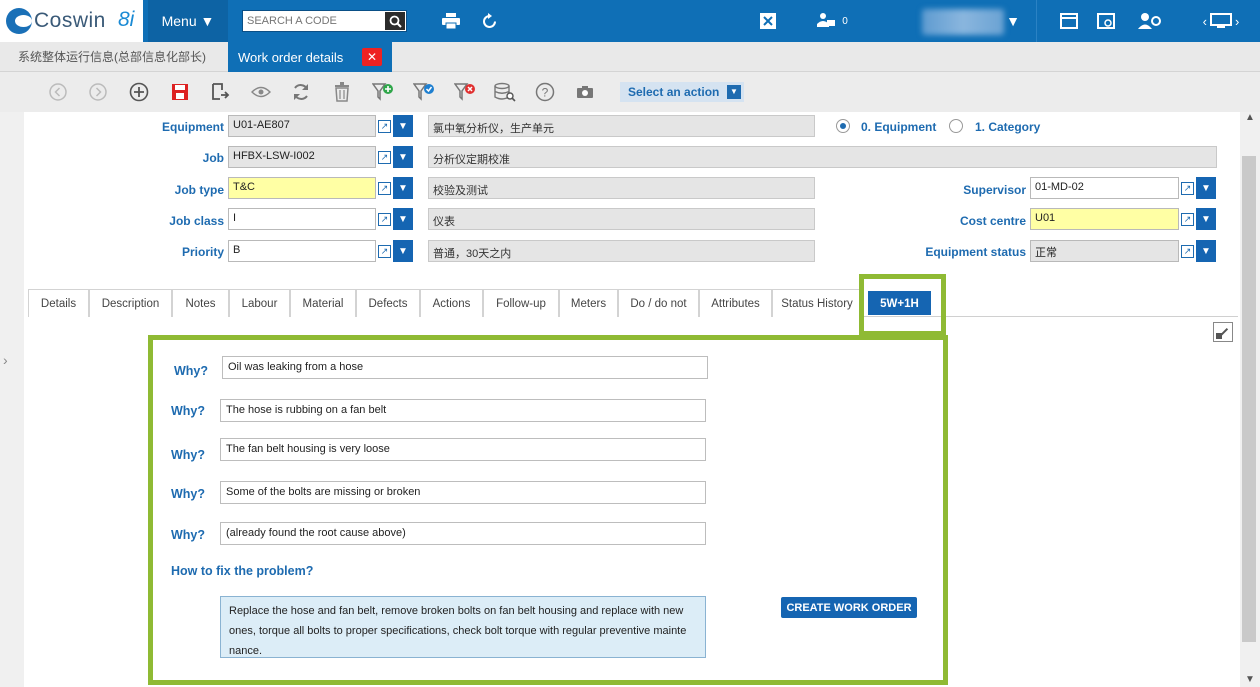 Image resolution: width=1260 pixels, height=687 pixels. Describe the element at coordinates (463, 533) in the screenshot. I see `why-input-5: (already found the root cause above)` at that location.